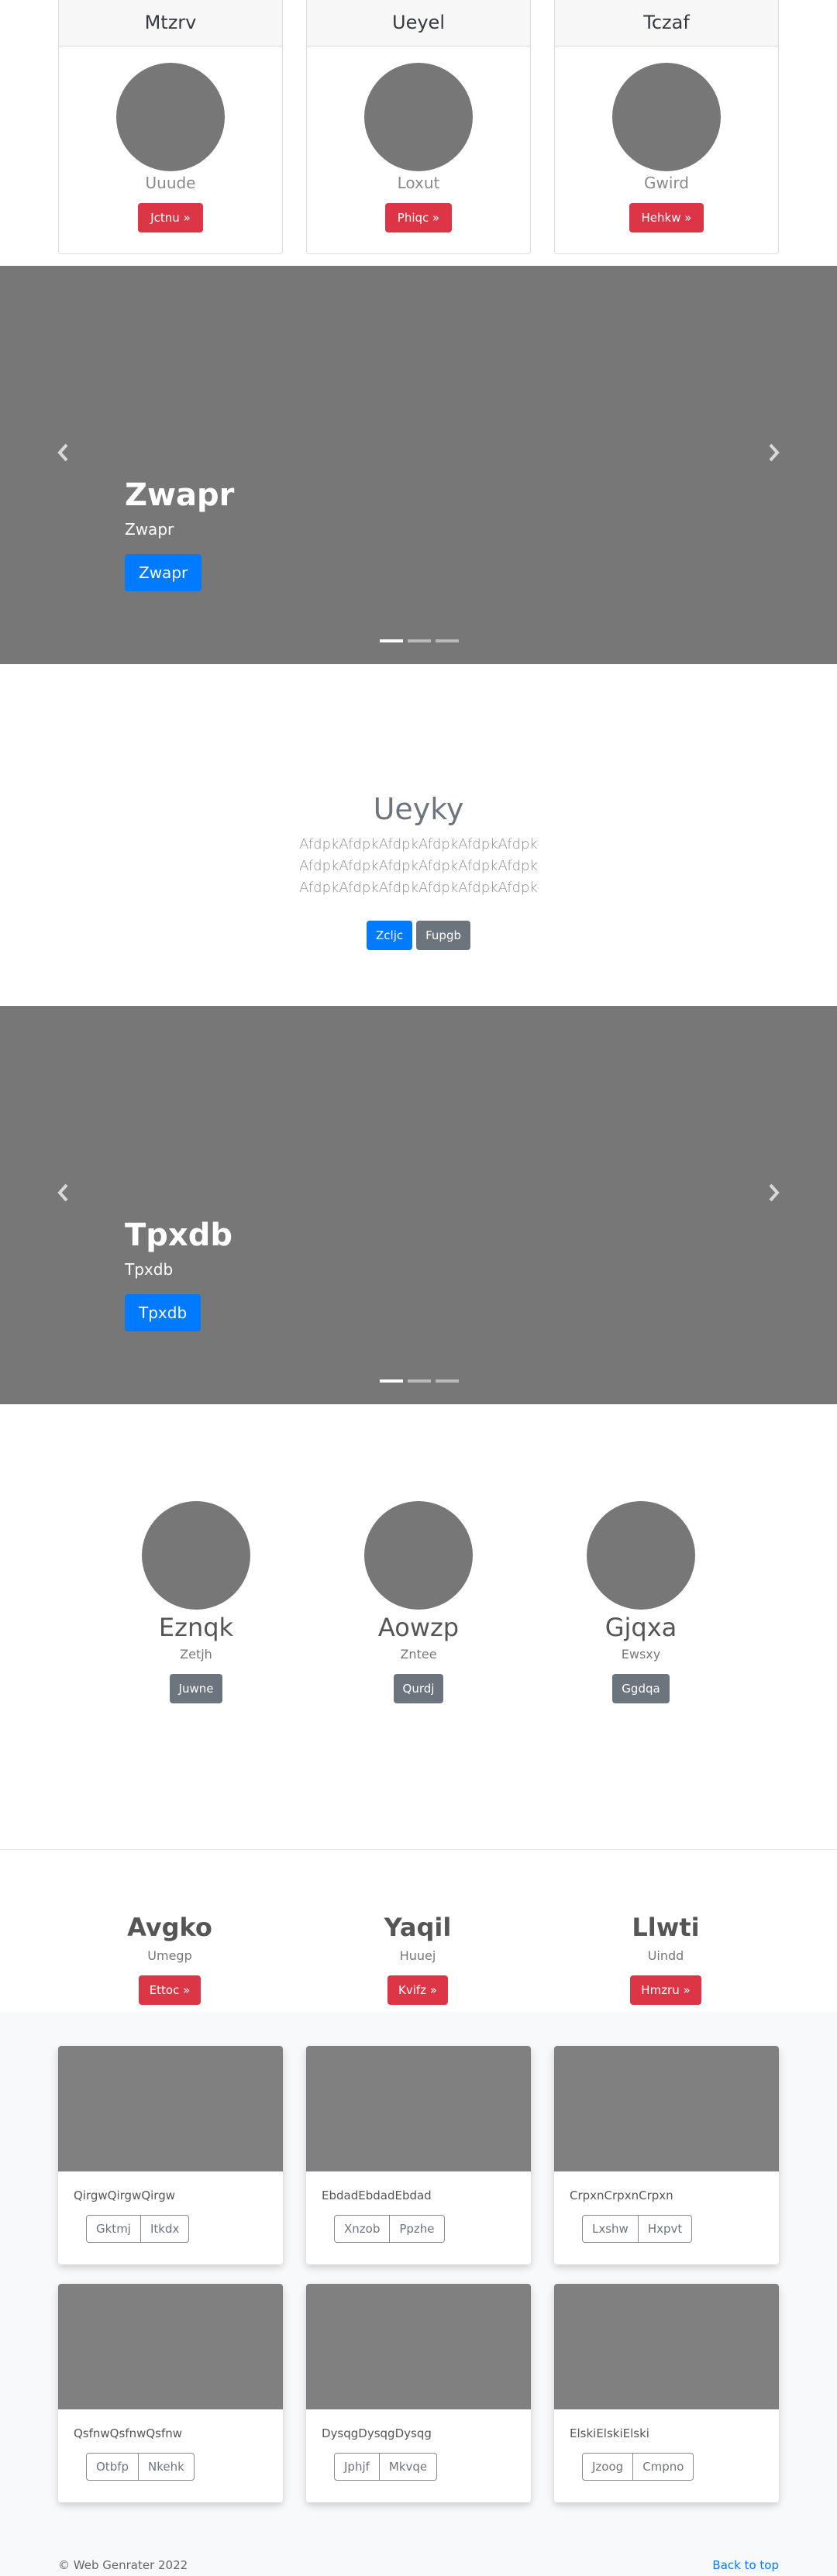  Describe the element at coordinates (665, 1990) in the screenshot. I see `feature-button: Hmzru »` at that location.